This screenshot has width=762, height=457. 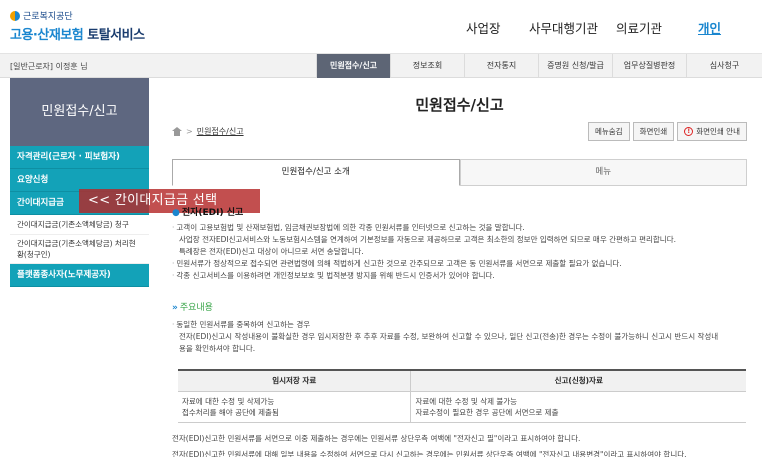 I want to click on subtab-certificate: 증명원 신청/발급, so click(x=575, y=66).